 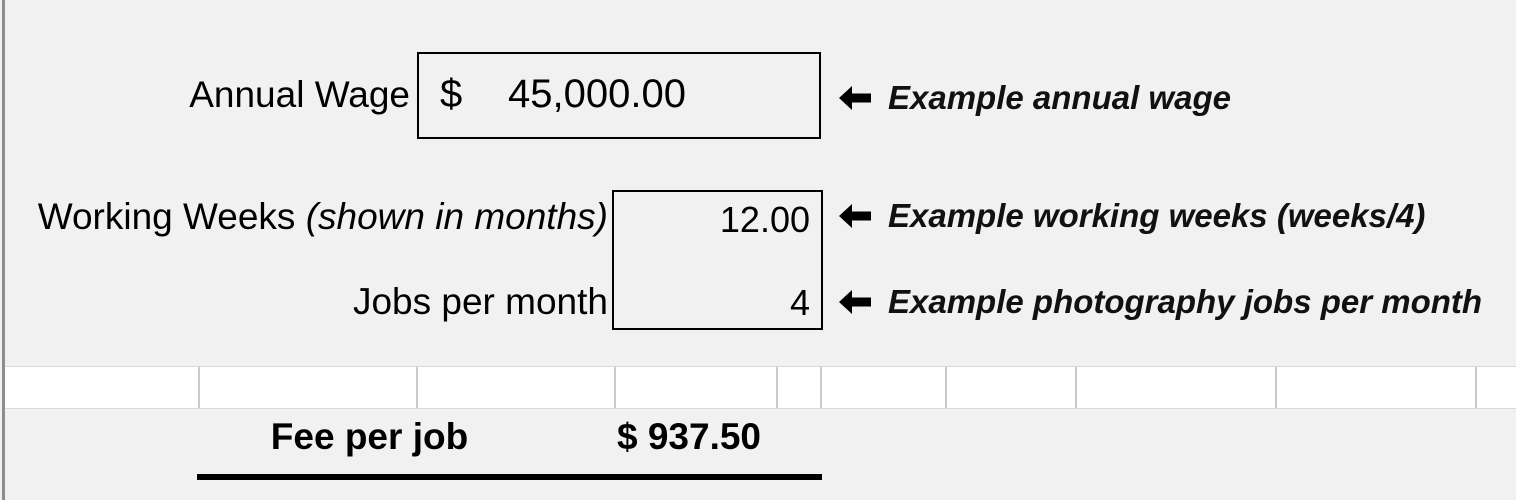 What do you see at coordinates (456, 216) in the screenshot?
I see `label-working-weeks-paren: (shown in months)` at bounding box center [456, 216].